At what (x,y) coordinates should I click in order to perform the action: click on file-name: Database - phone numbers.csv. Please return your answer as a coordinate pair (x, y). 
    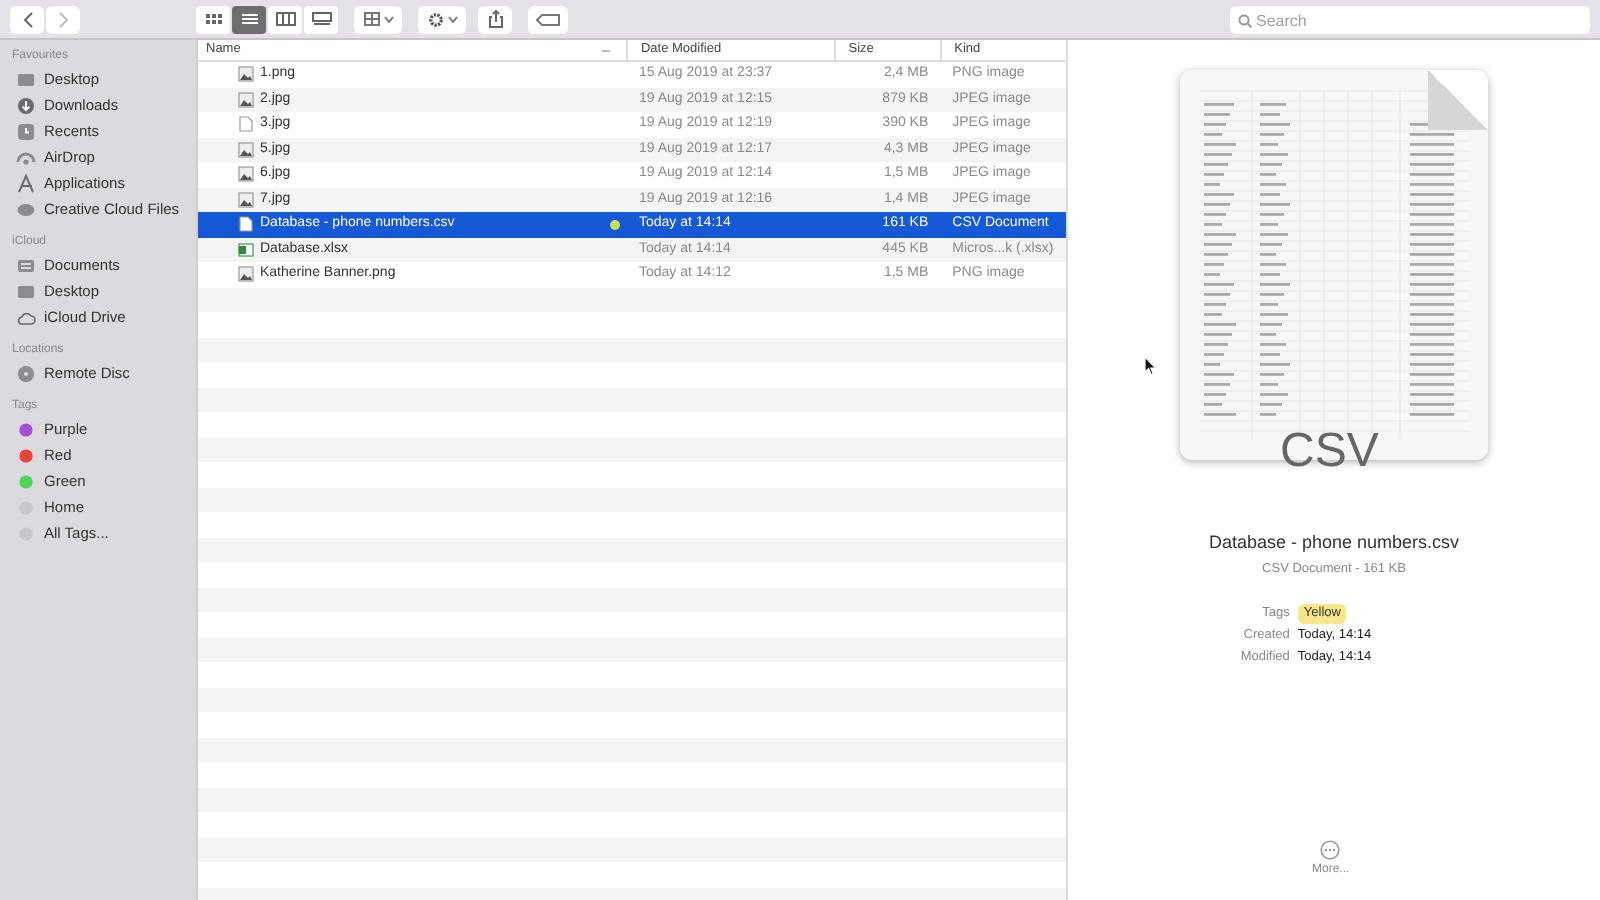
    Looking at the image, I should click on (1334, 543).